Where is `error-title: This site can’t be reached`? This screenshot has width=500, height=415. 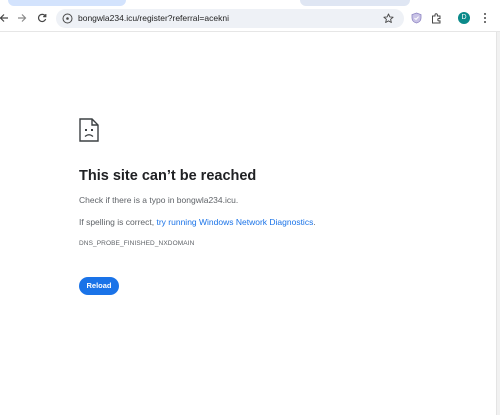
error-title: This site can’t be reached is located at coordinates (168, 176).